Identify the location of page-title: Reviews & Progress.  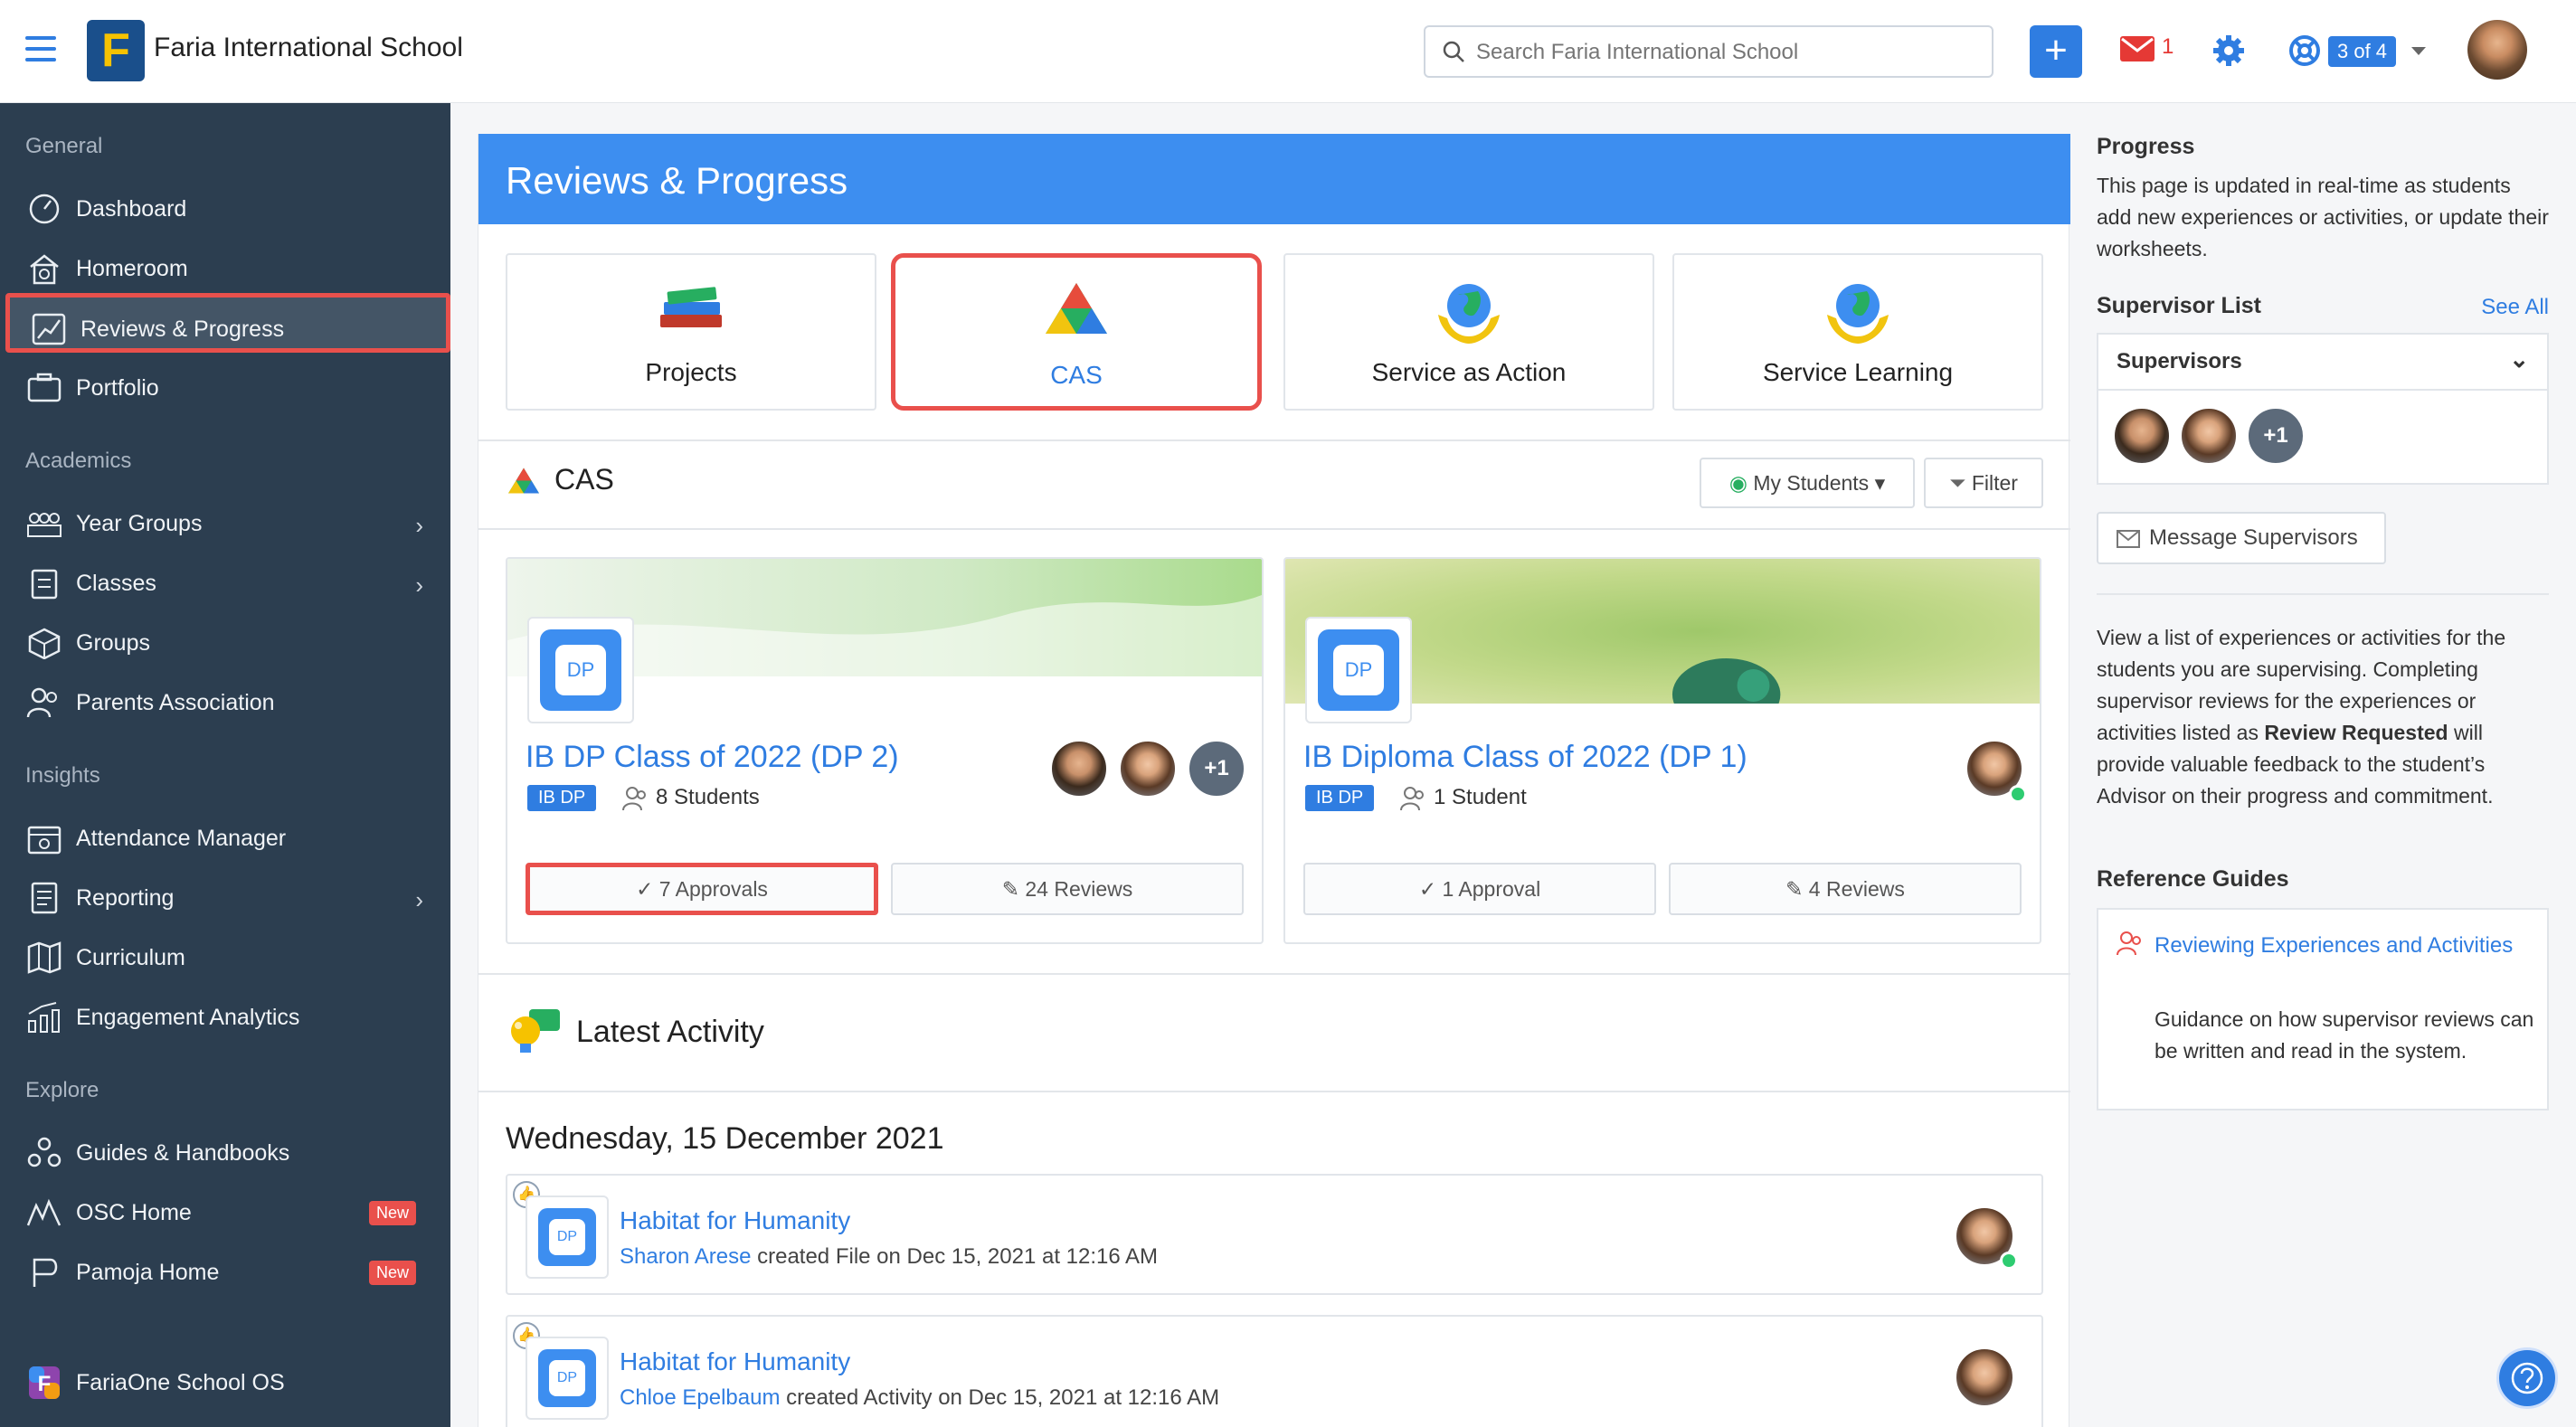
(1274, 179).